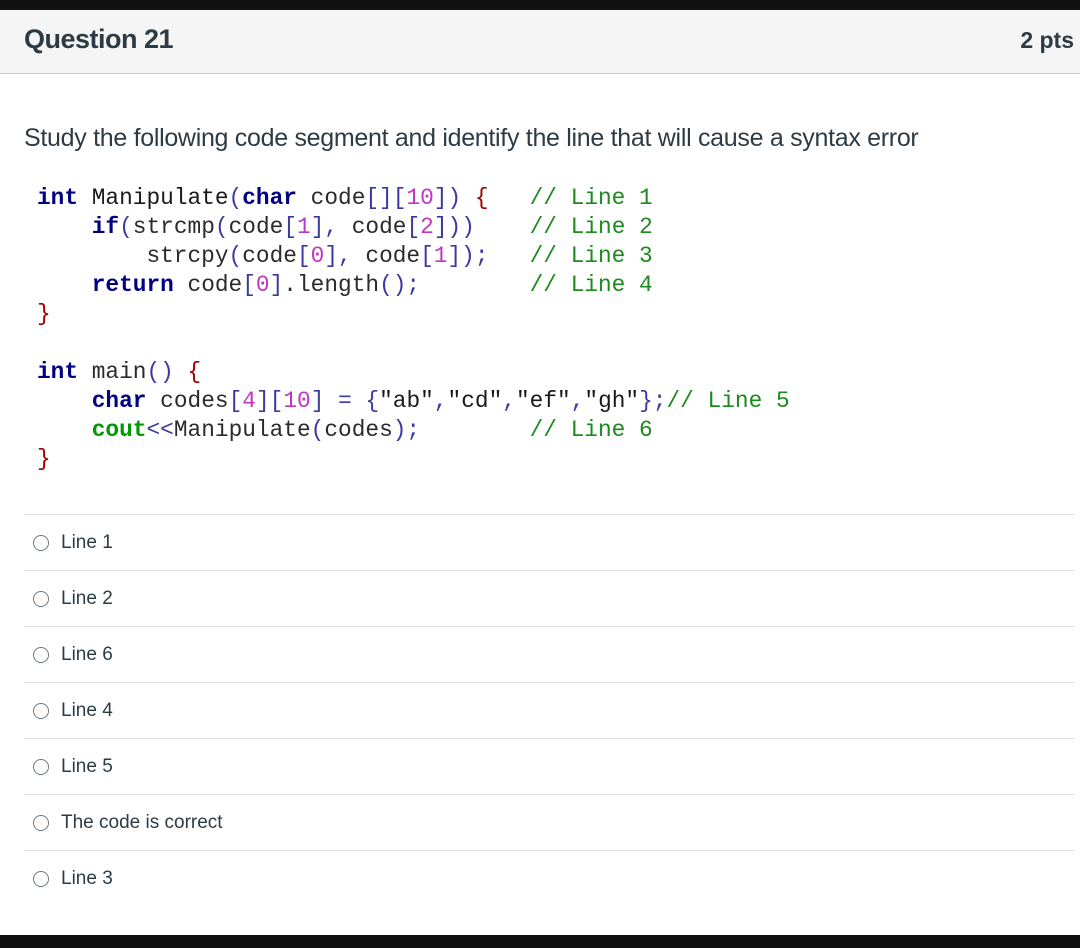 The height and width of the screenshot is (948, 1080). Describe the element at coordinates (87, 879) in the screenshot. I see `answer-label: Line 3` at that location.